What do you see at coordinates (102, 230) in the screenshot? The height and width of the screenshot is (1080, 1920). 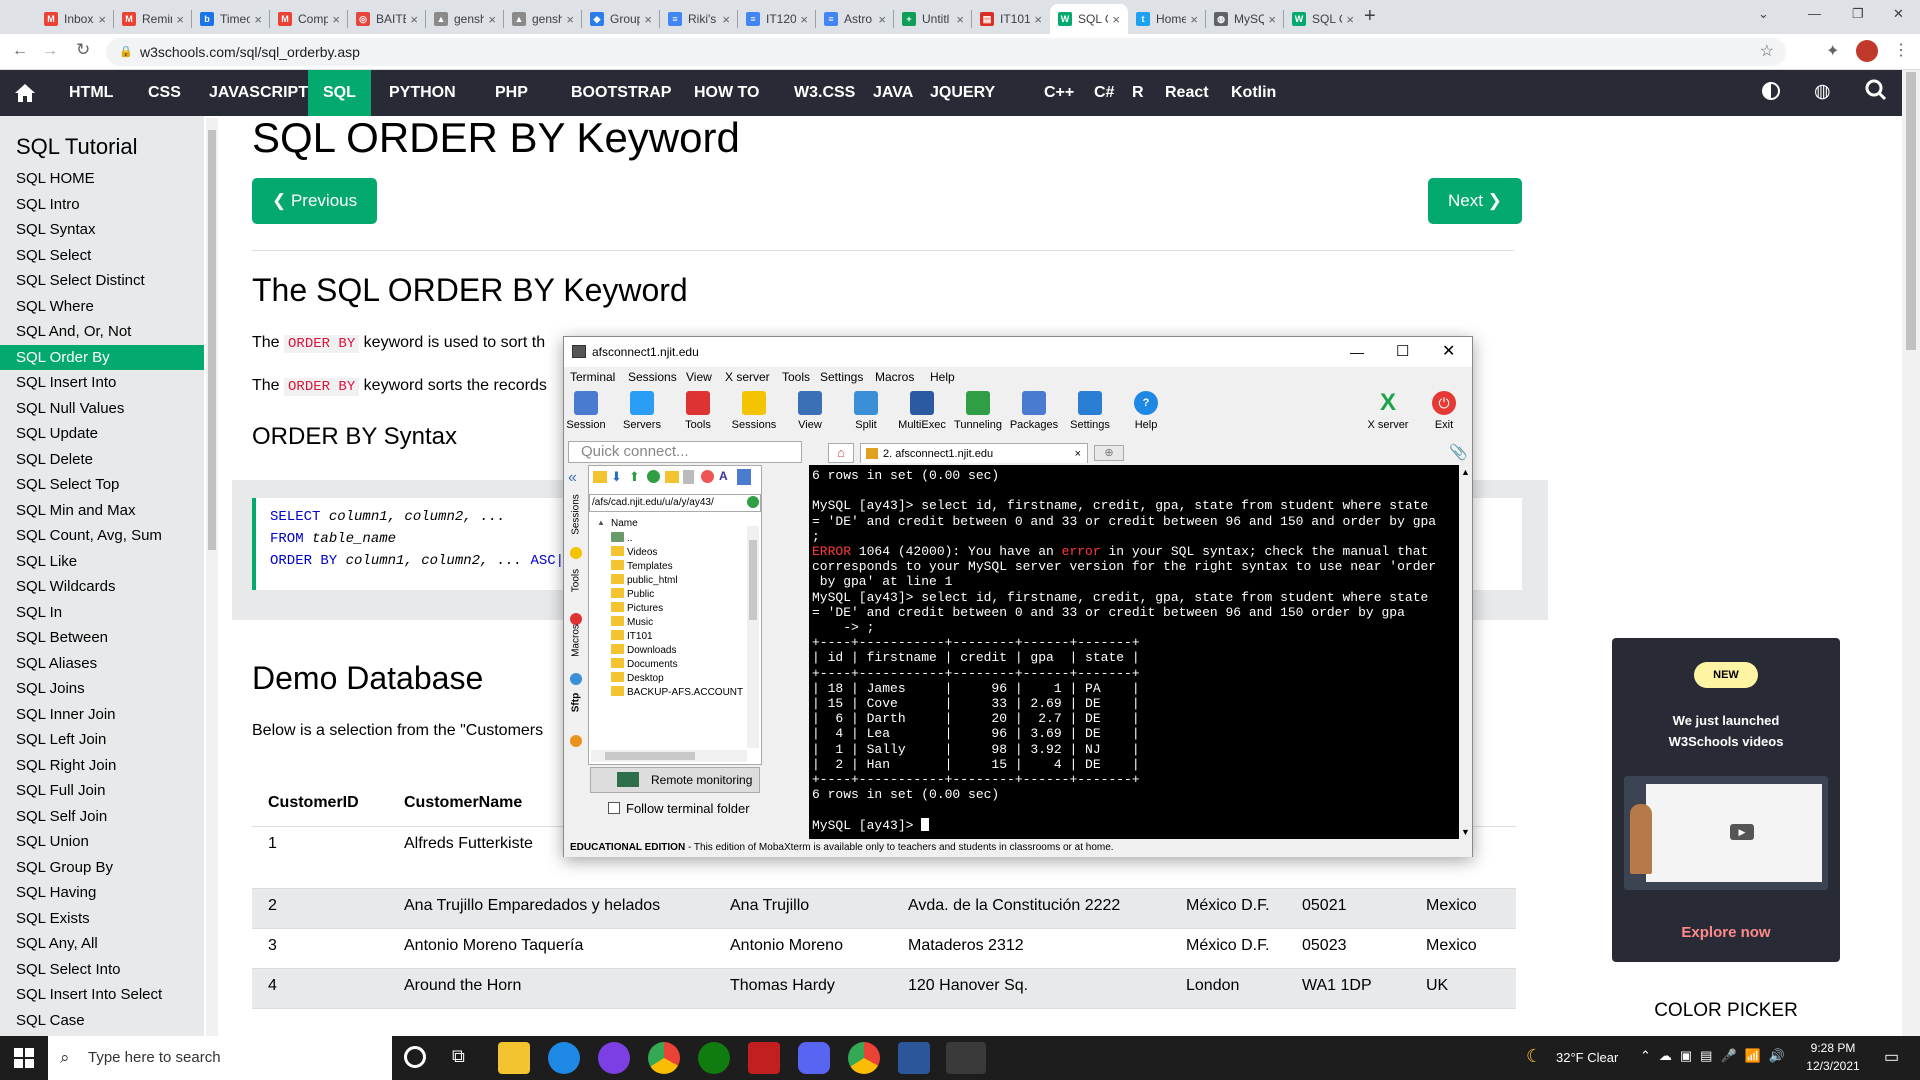 I see `sidebar-item-sql-syntax: SQL Syntax` at bounding box center [102, 230].